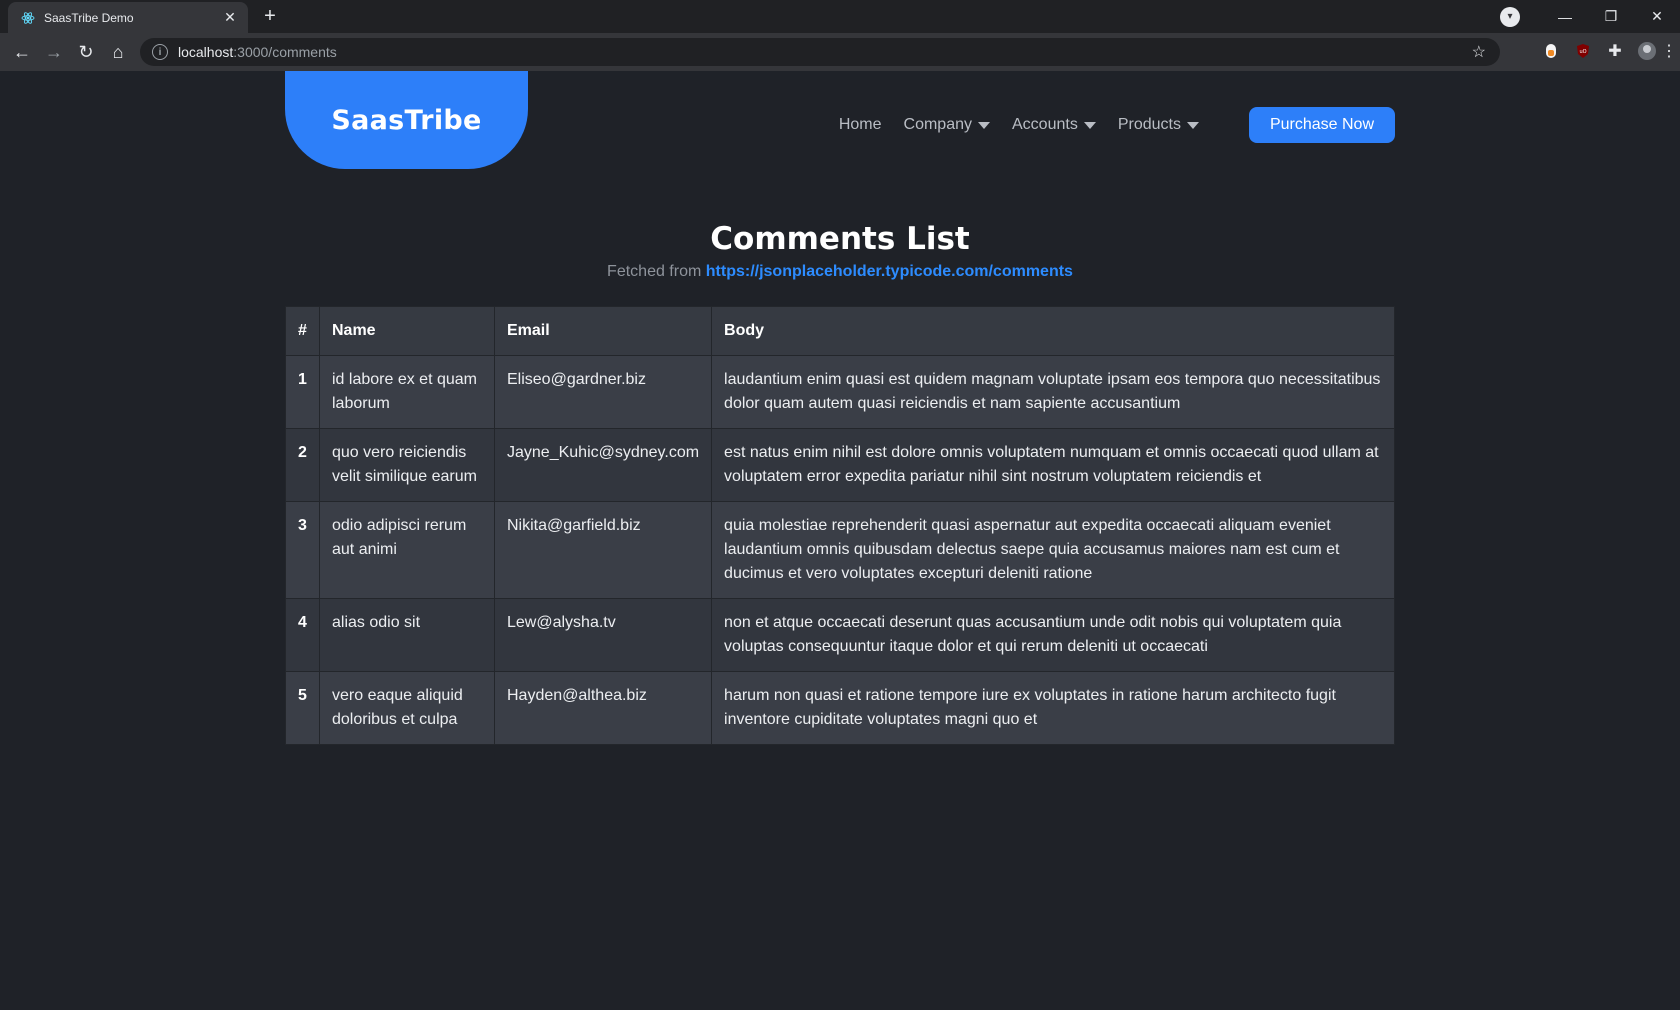 This screenshot has height=1010, width=1680. Describe the element at coordinates (1615, 51) in the screenshot. I see `puzzle-icon: ✚` at that location.